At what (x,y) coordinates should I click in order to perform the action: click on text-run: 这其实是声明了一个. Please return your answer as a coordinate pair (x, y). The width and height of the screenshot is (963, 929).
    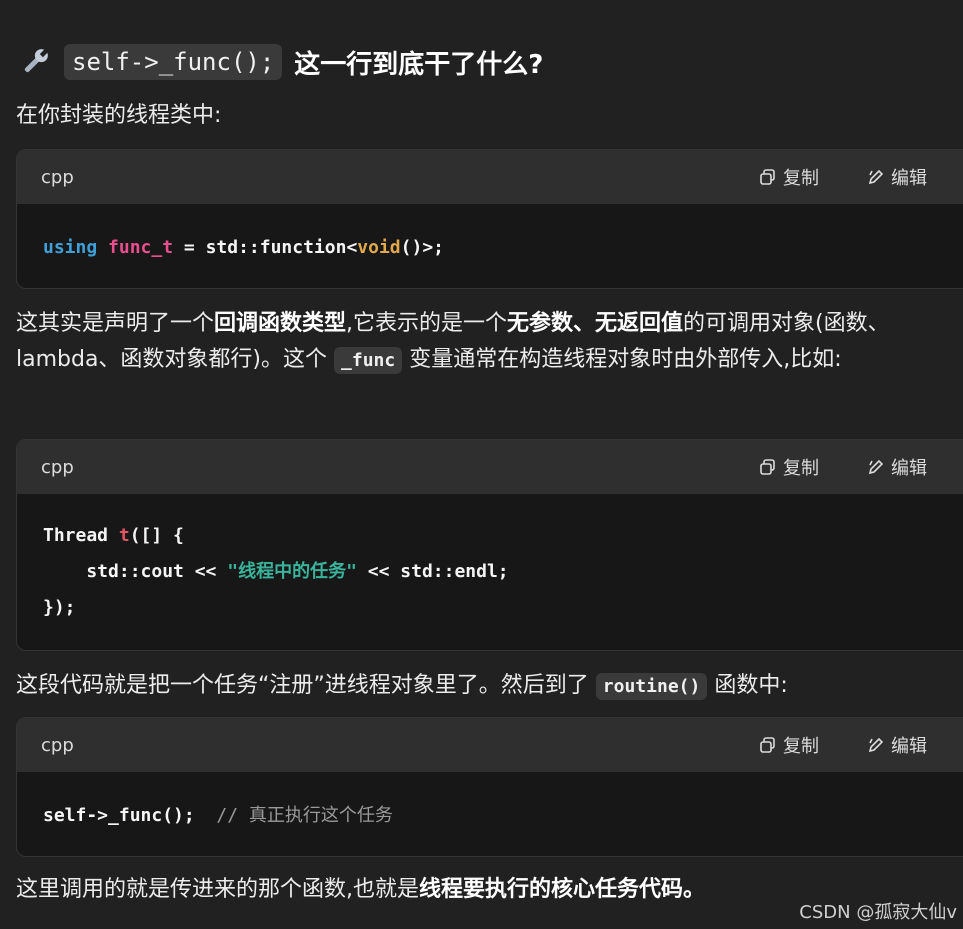
    Looking at the image, I should click on (115, 323).